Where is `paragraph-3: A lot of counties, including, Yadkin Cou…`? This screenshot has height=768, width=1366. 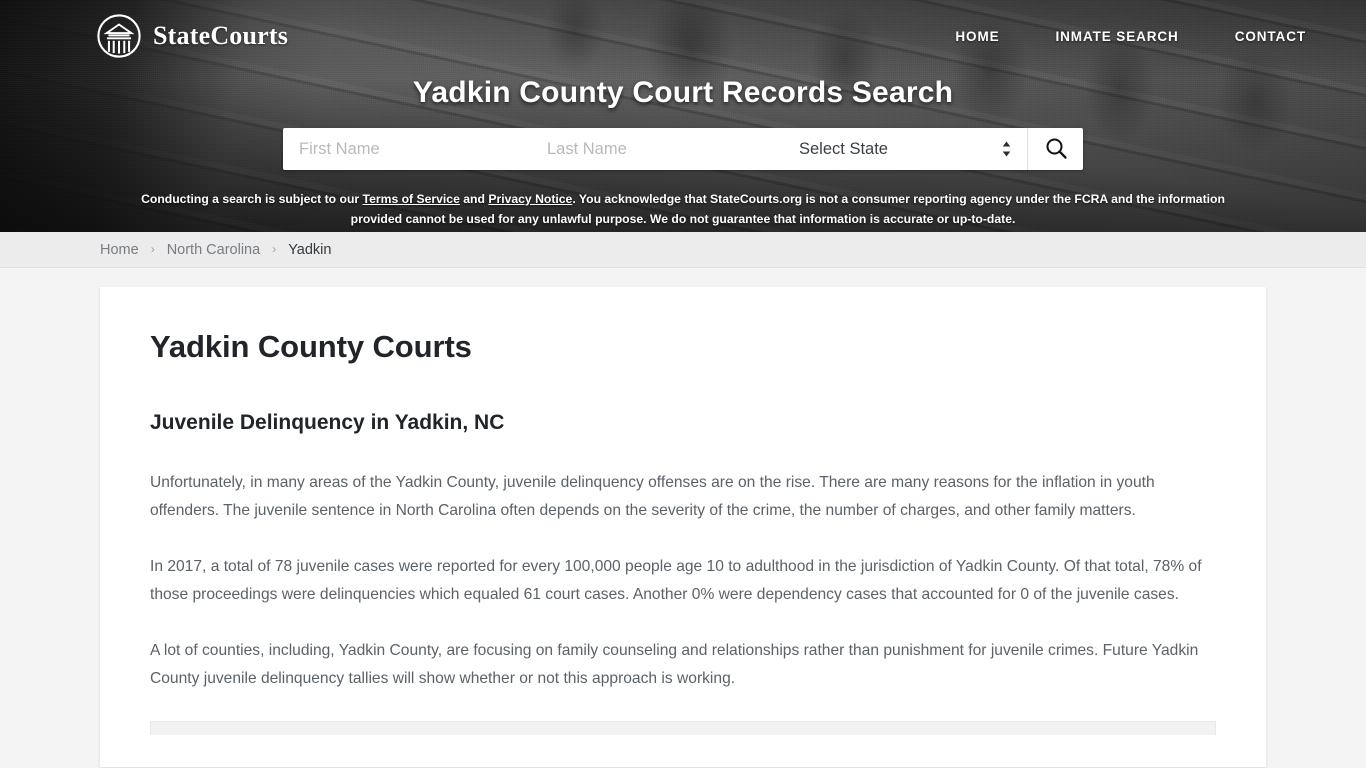 paragraph-3: A lot of counties, including, Yadkin Cou… is located at coordinates (674, 664).